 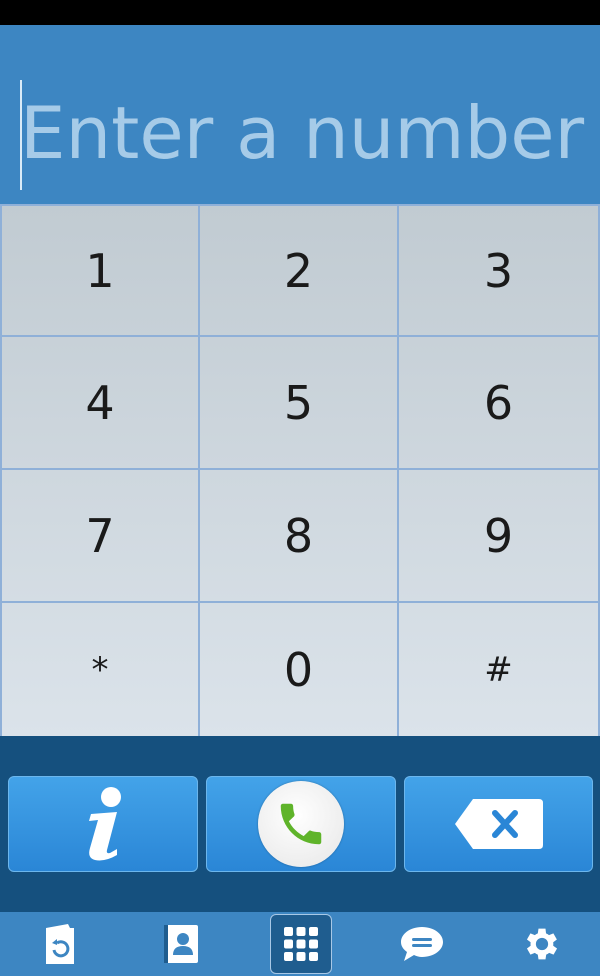 I want to click on info-button, so click(x=103, y=824).